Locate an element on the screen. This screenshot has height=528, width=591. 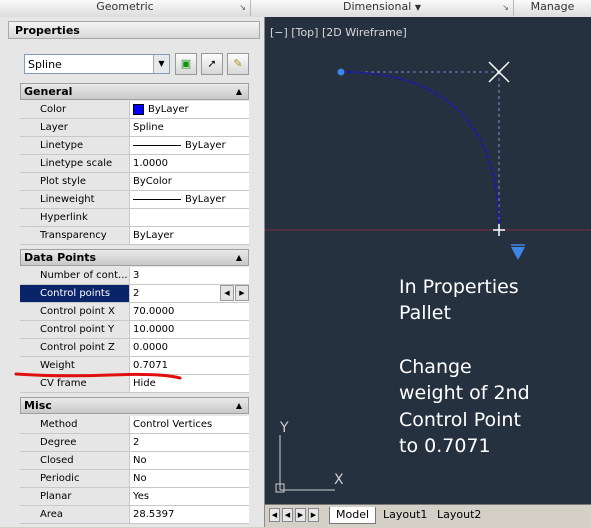
ribbon-panel-manage: Manage is located at coordinates (552, 8).